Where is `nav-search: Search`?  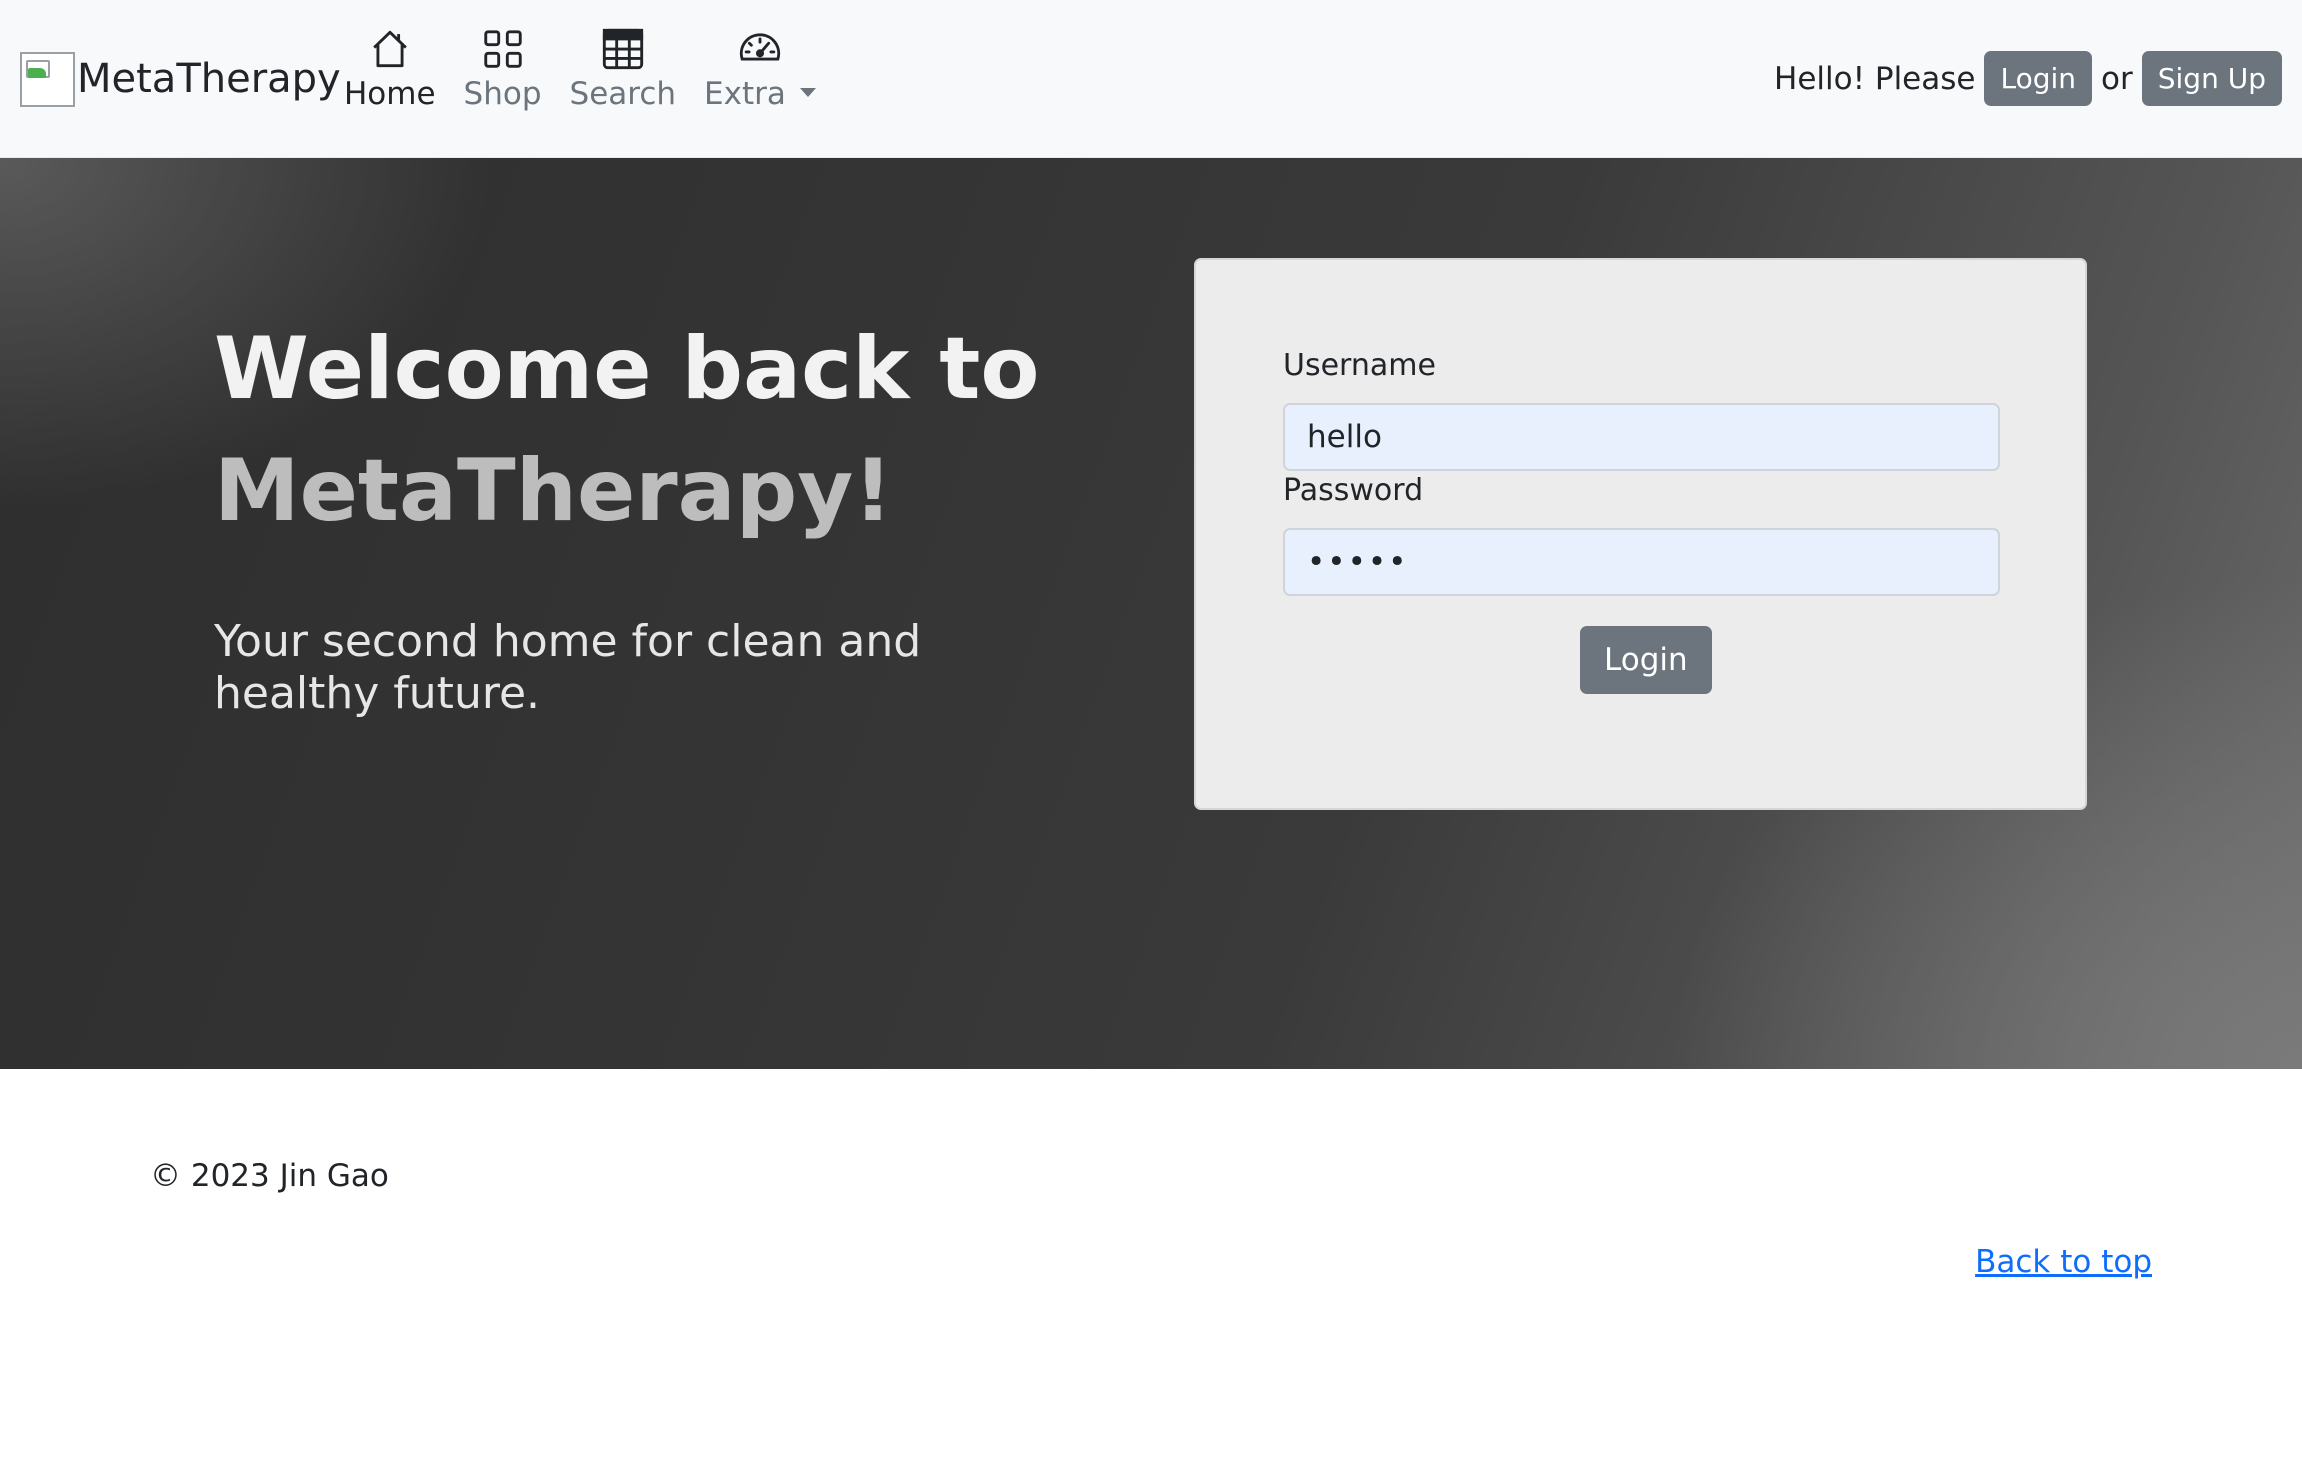 nav-search: Search is located at coordinates (623, 69).